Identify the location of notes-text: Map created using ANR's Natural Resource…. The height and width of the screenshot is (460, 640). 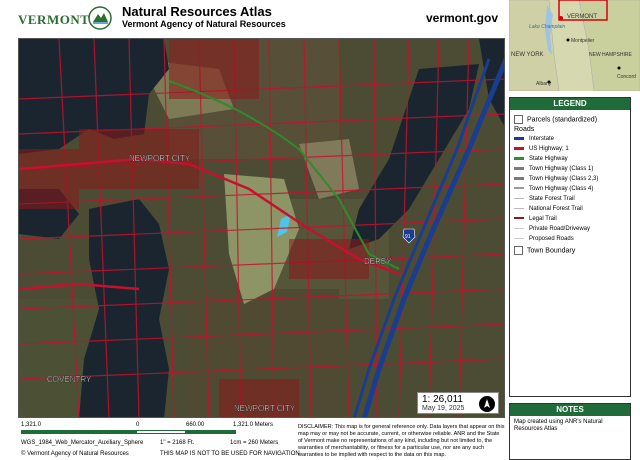
(558, 425).